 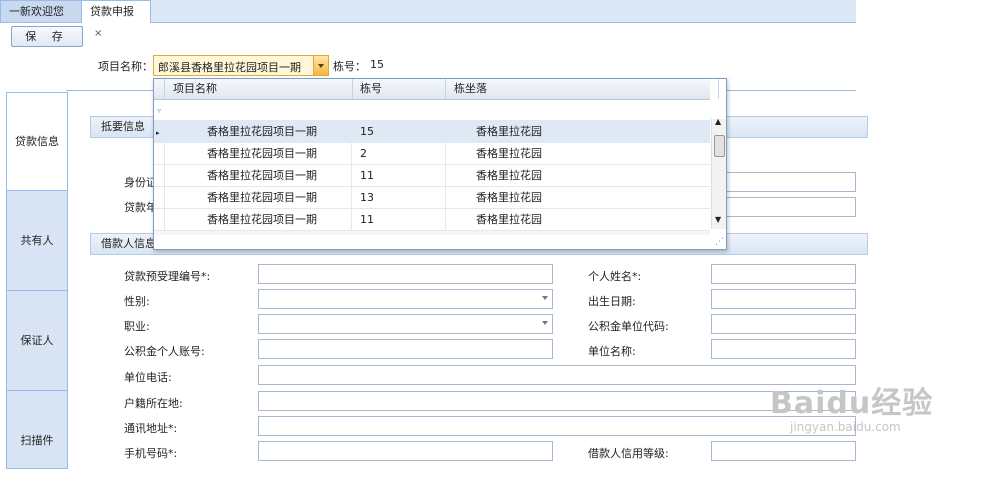 What do you see at coordinates (405, 324) in the screenshot?
I see `job-select` at bounding box center [405, 324].